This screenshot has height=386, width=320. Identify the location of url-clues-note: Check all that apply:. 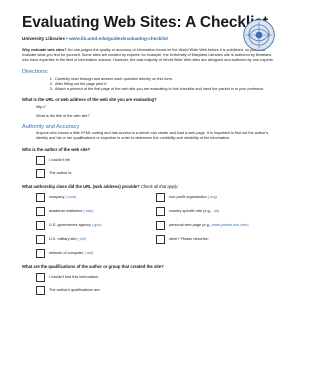
(159, 186).